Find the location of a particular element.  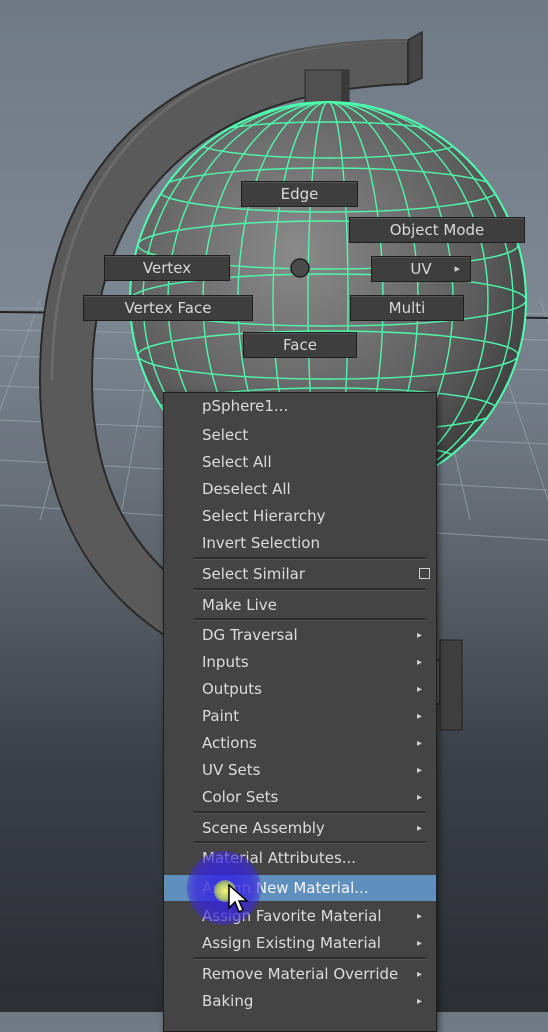

marking-uv-label: UV is located at coordinates (421, 269).